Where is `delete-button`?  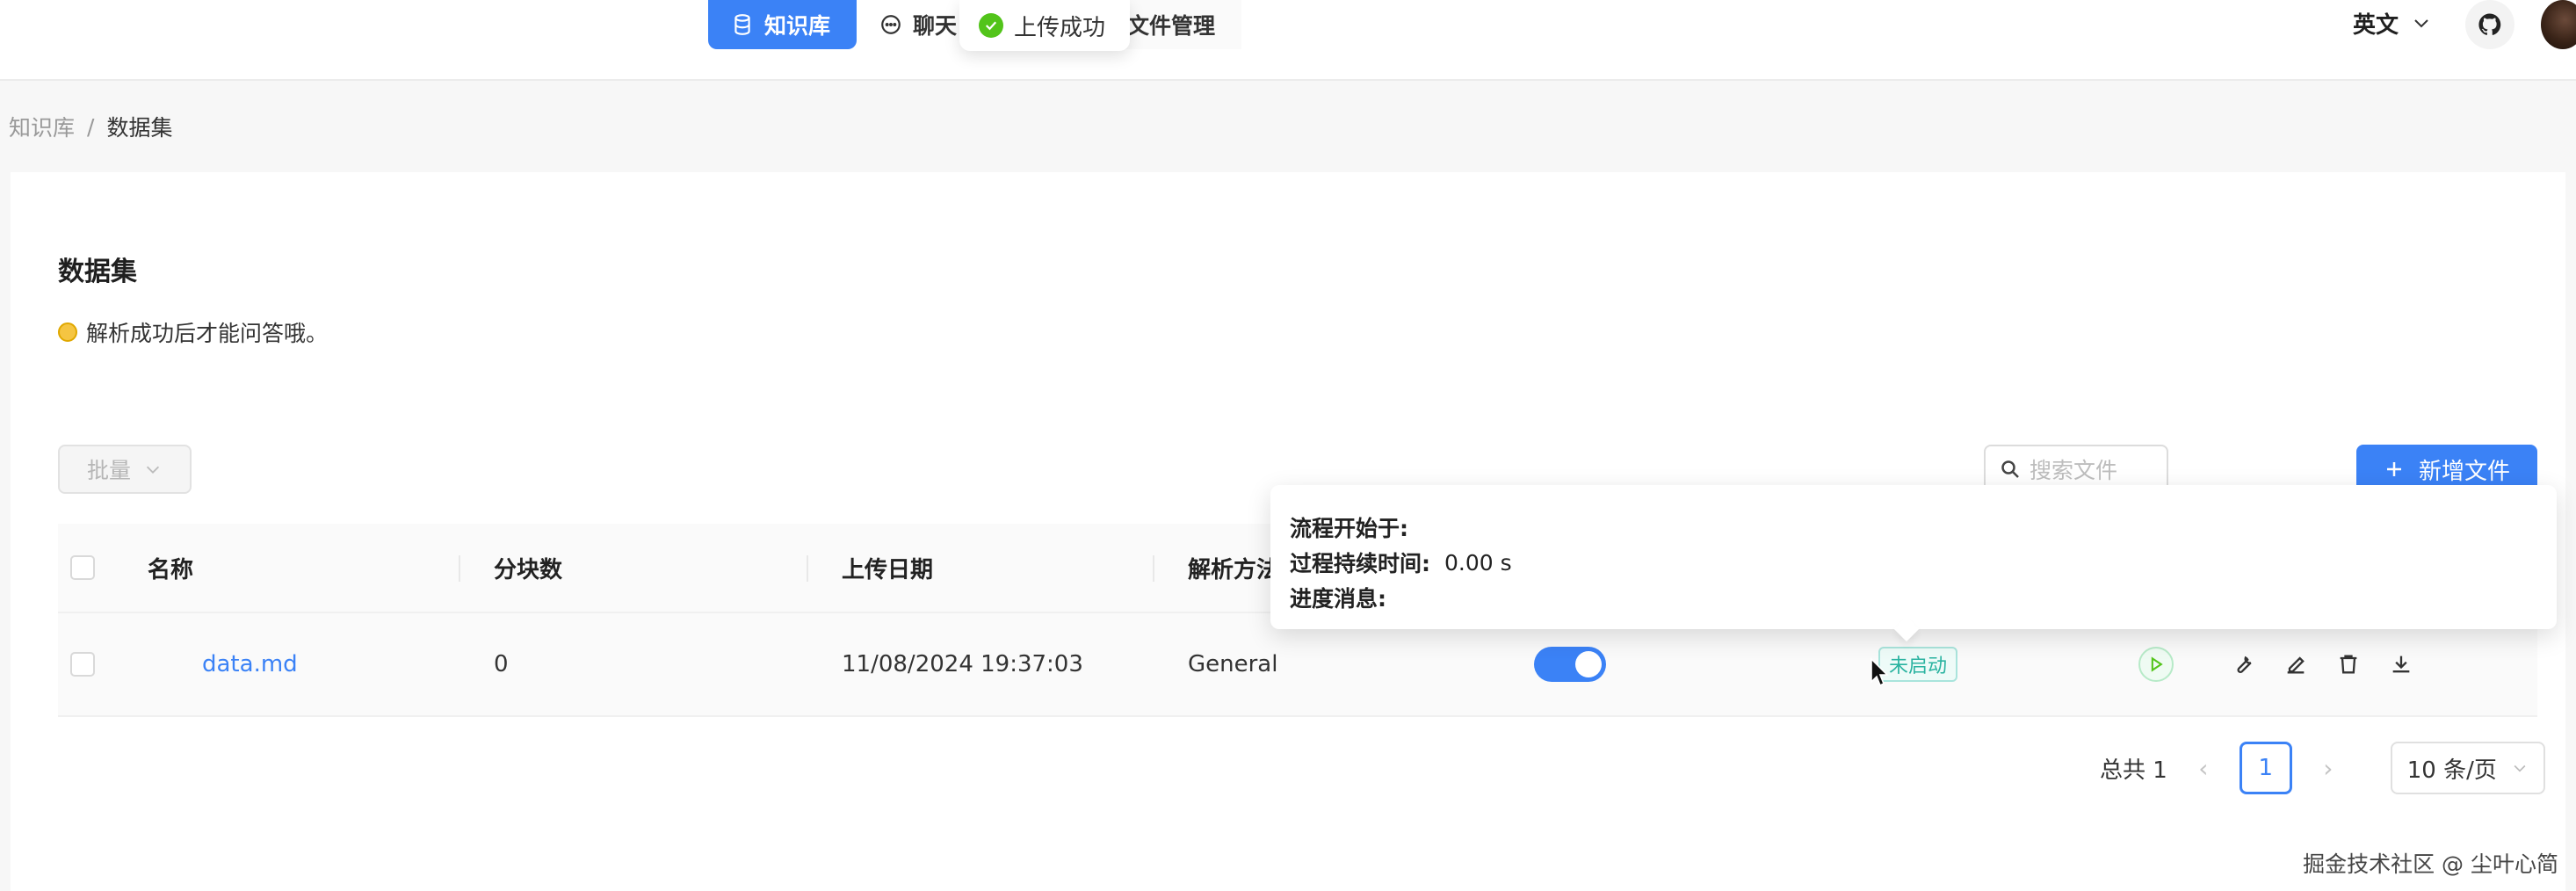
delete-button is located at coordinates (2348, 664).